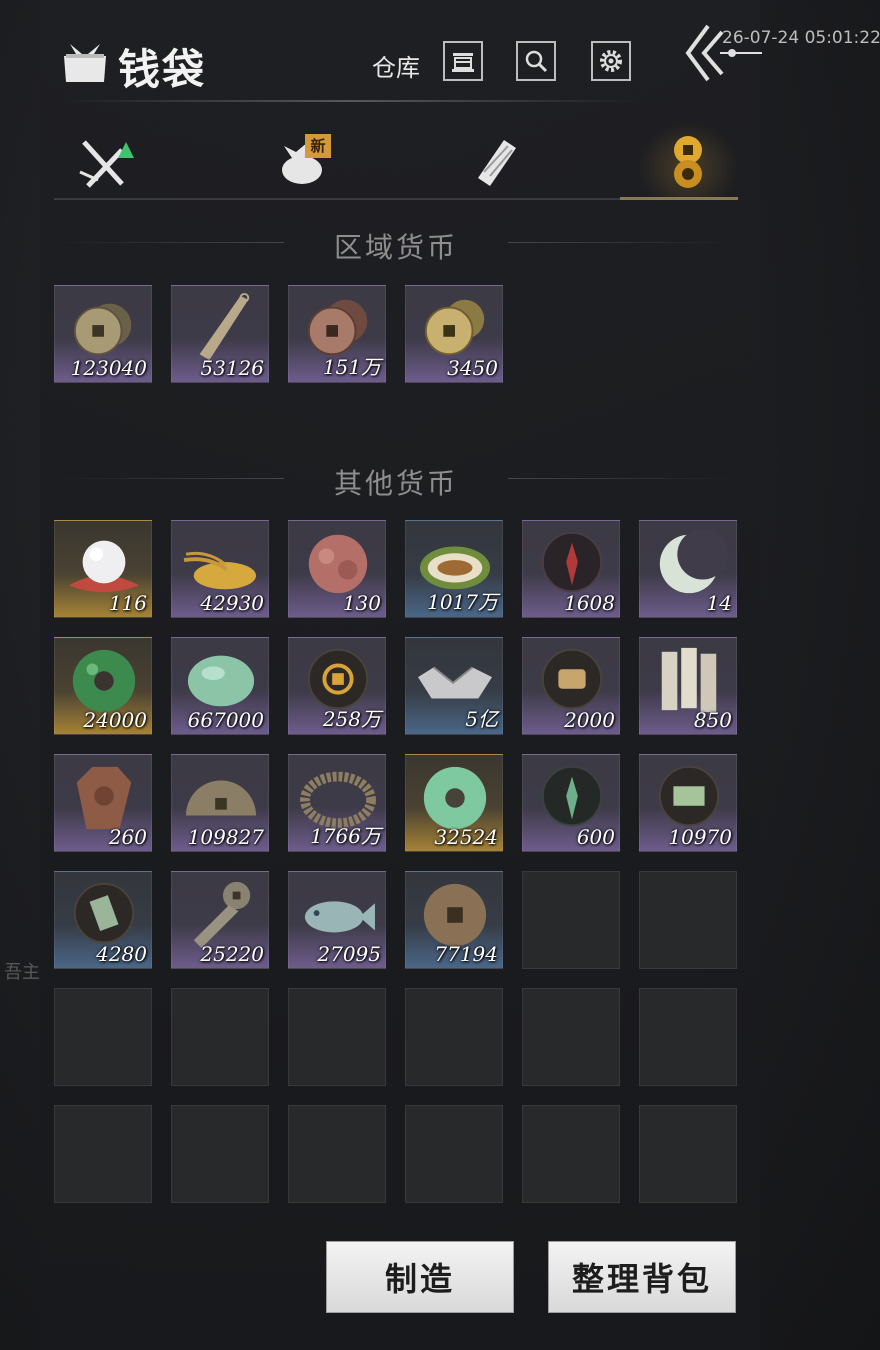  Describe the element at coordinates (455, 798) in the screenshot. I see `jade-bi-icon` at that location.